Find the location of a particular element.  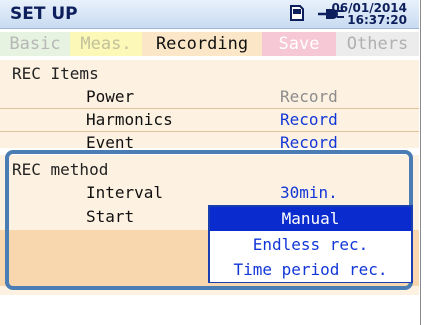

tab-bar: Basic Meas. Recording Save Others is located at coordinates (209, 44).